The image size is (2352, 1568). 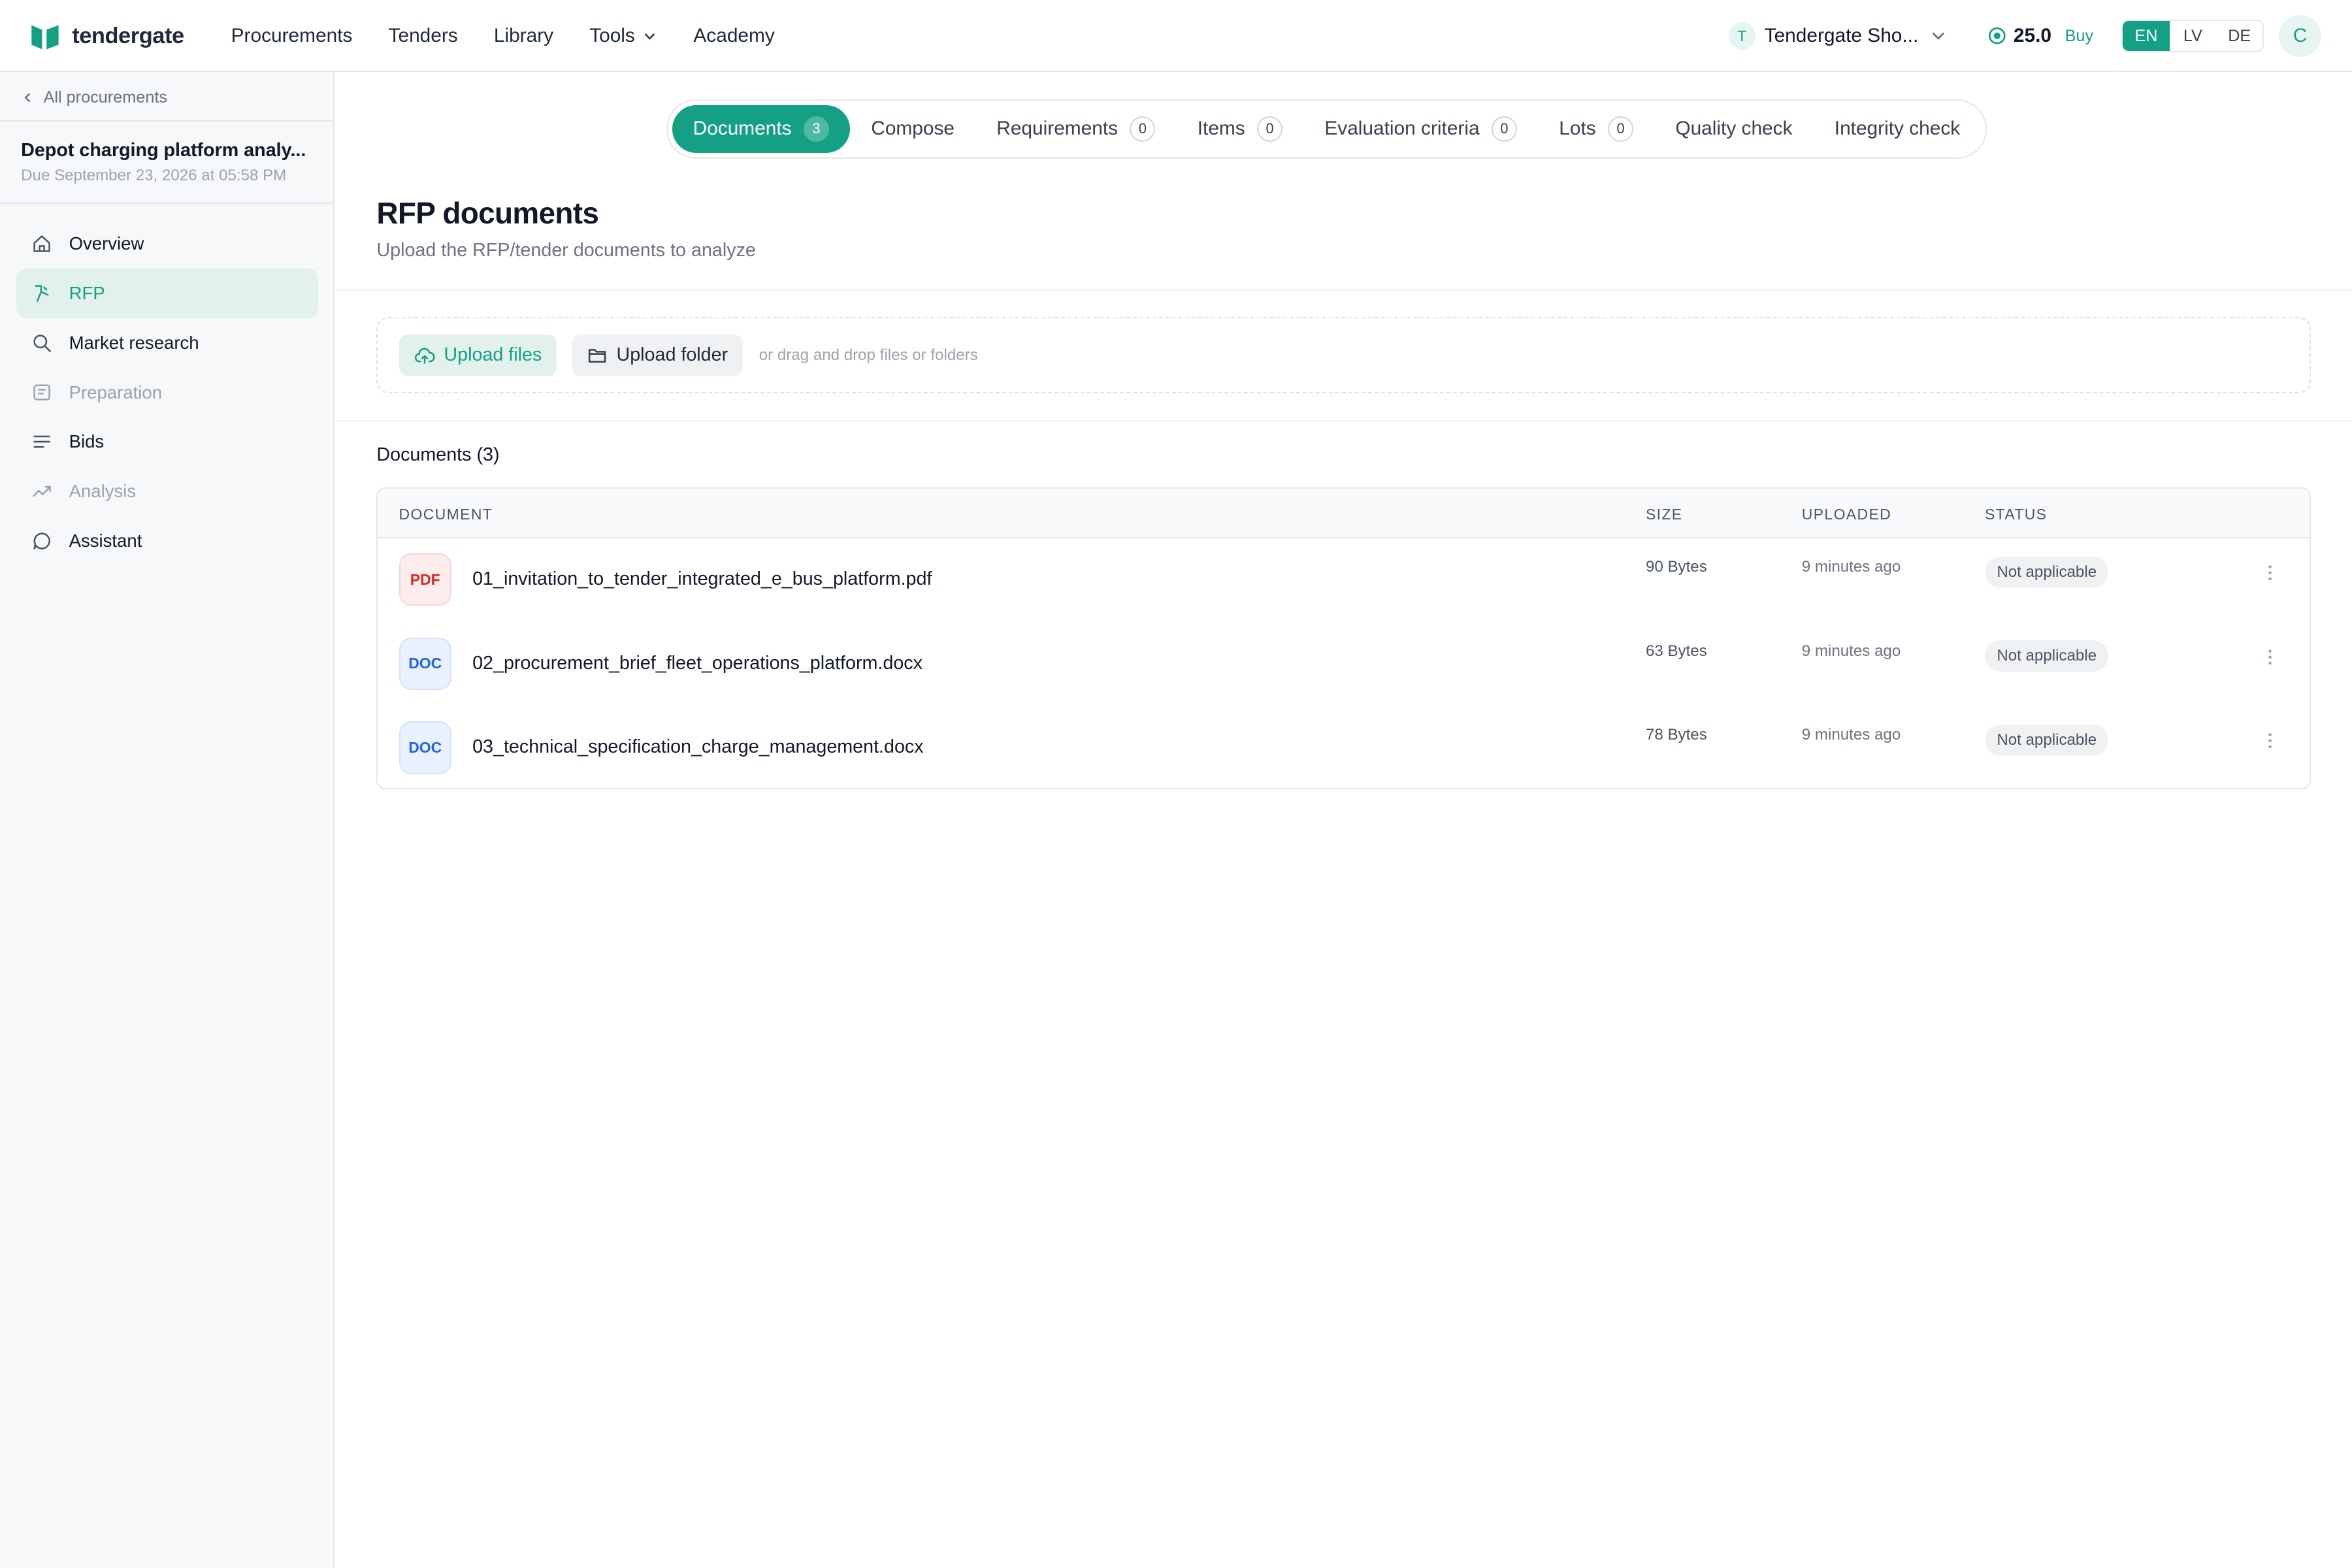 I want to click on tab-items: Items 0, so click(x=1240, y=129).